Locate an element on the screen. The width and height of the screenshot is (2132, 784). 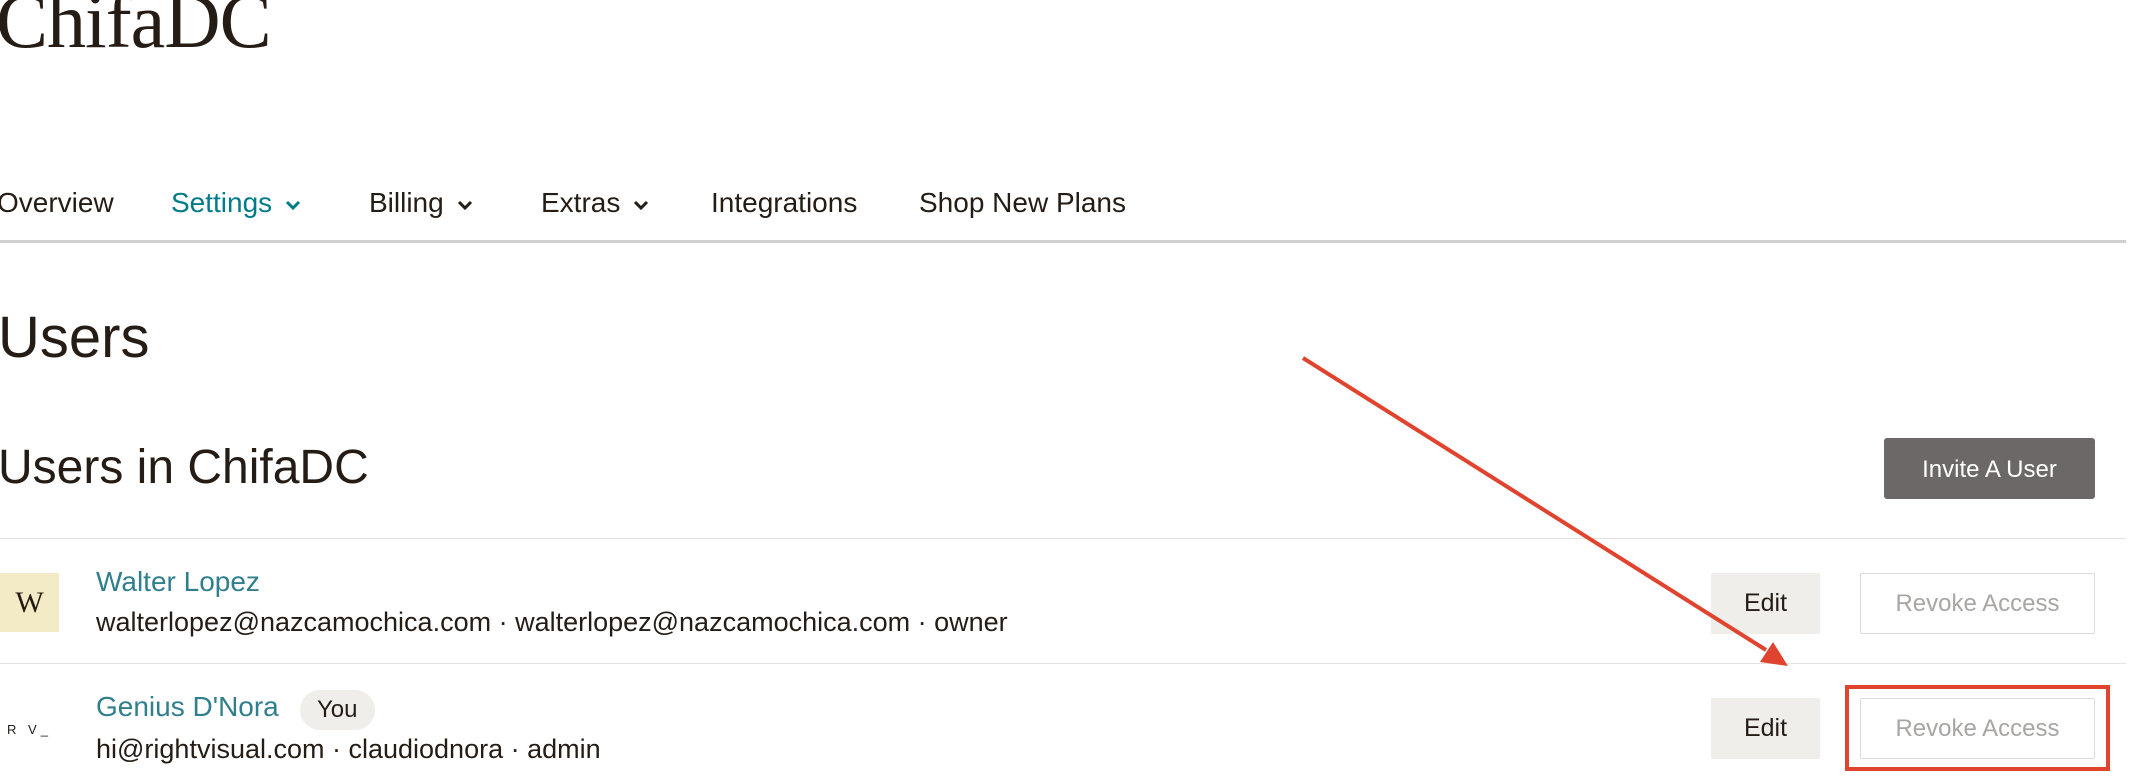
nav-billing: Billing is located at coordinates (423, 203).